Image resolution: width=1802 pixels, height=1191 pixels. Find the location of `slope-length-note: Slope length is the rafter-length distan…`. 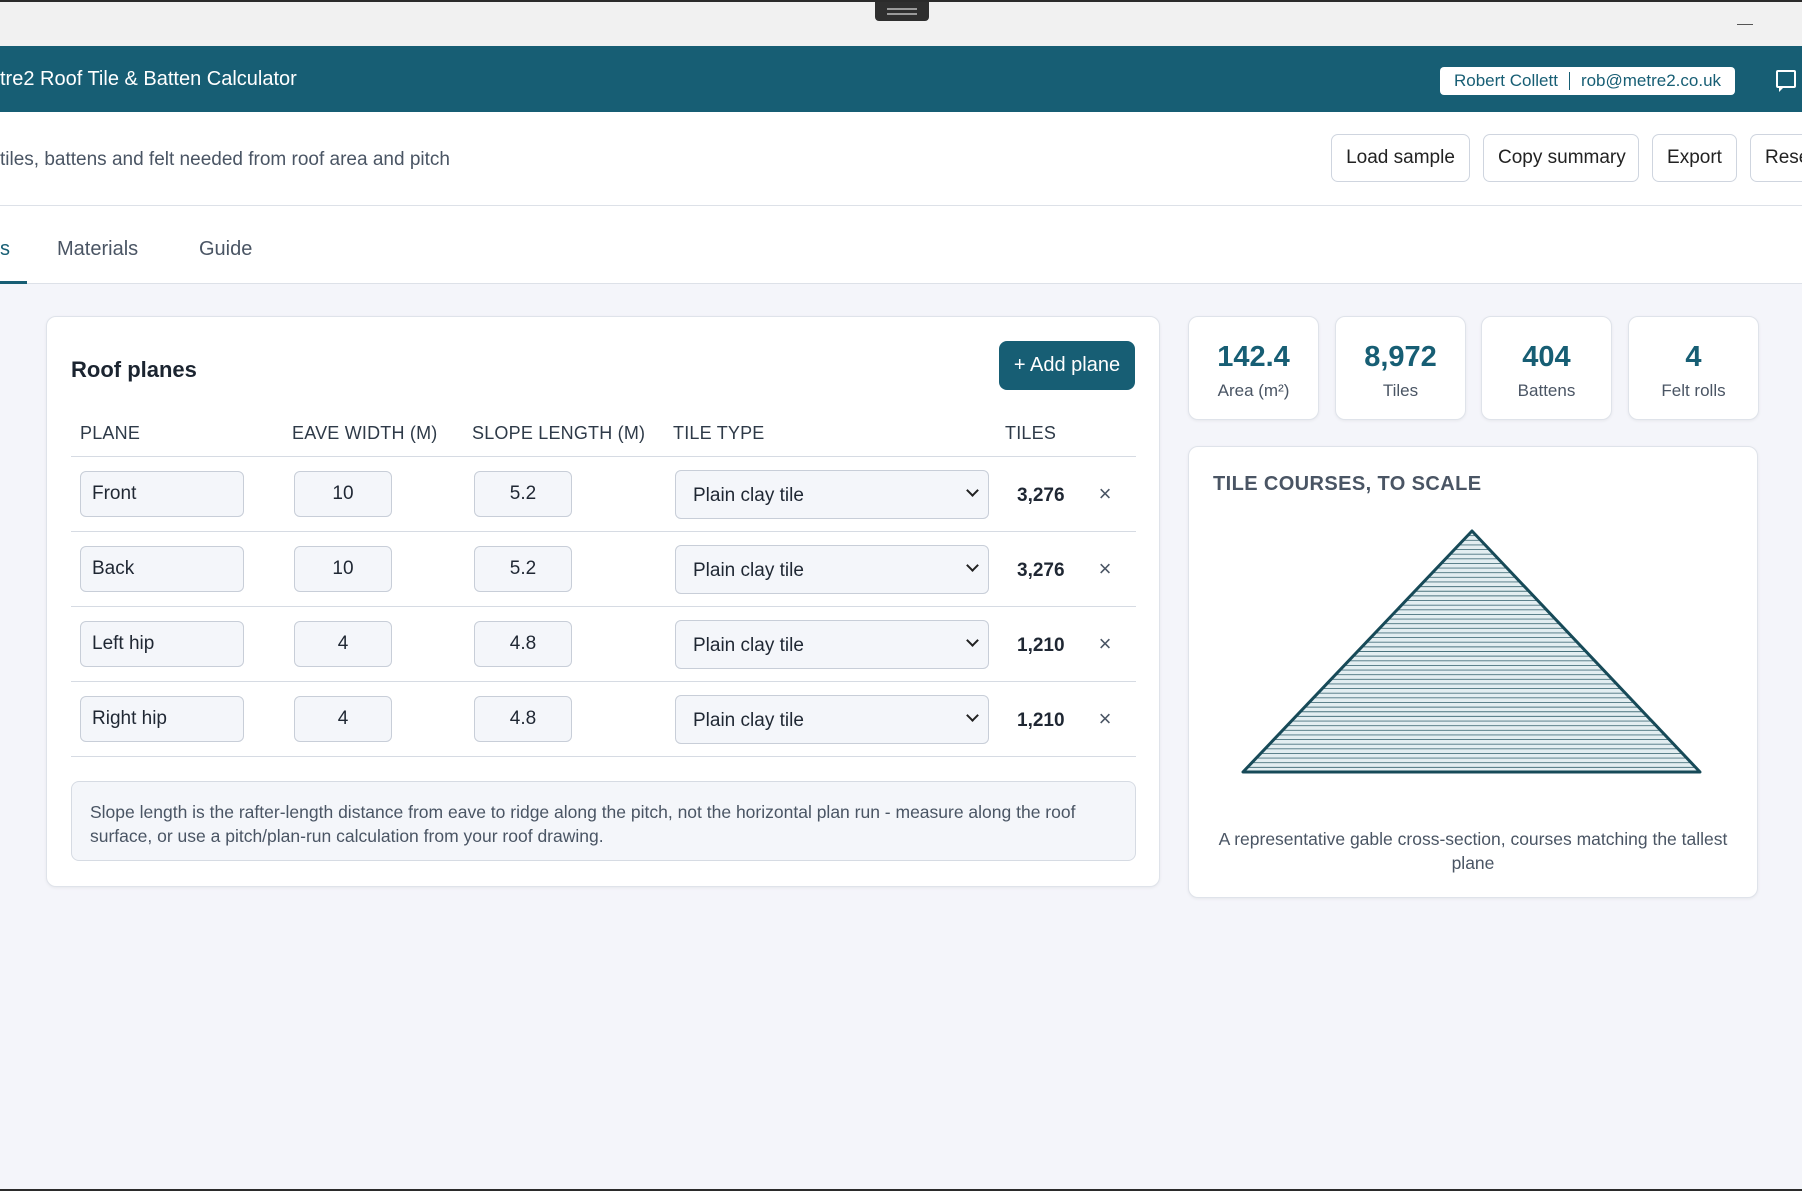

slope-length-note: Slope length is the rafter-length distan… is located at coordinates (603, 821).